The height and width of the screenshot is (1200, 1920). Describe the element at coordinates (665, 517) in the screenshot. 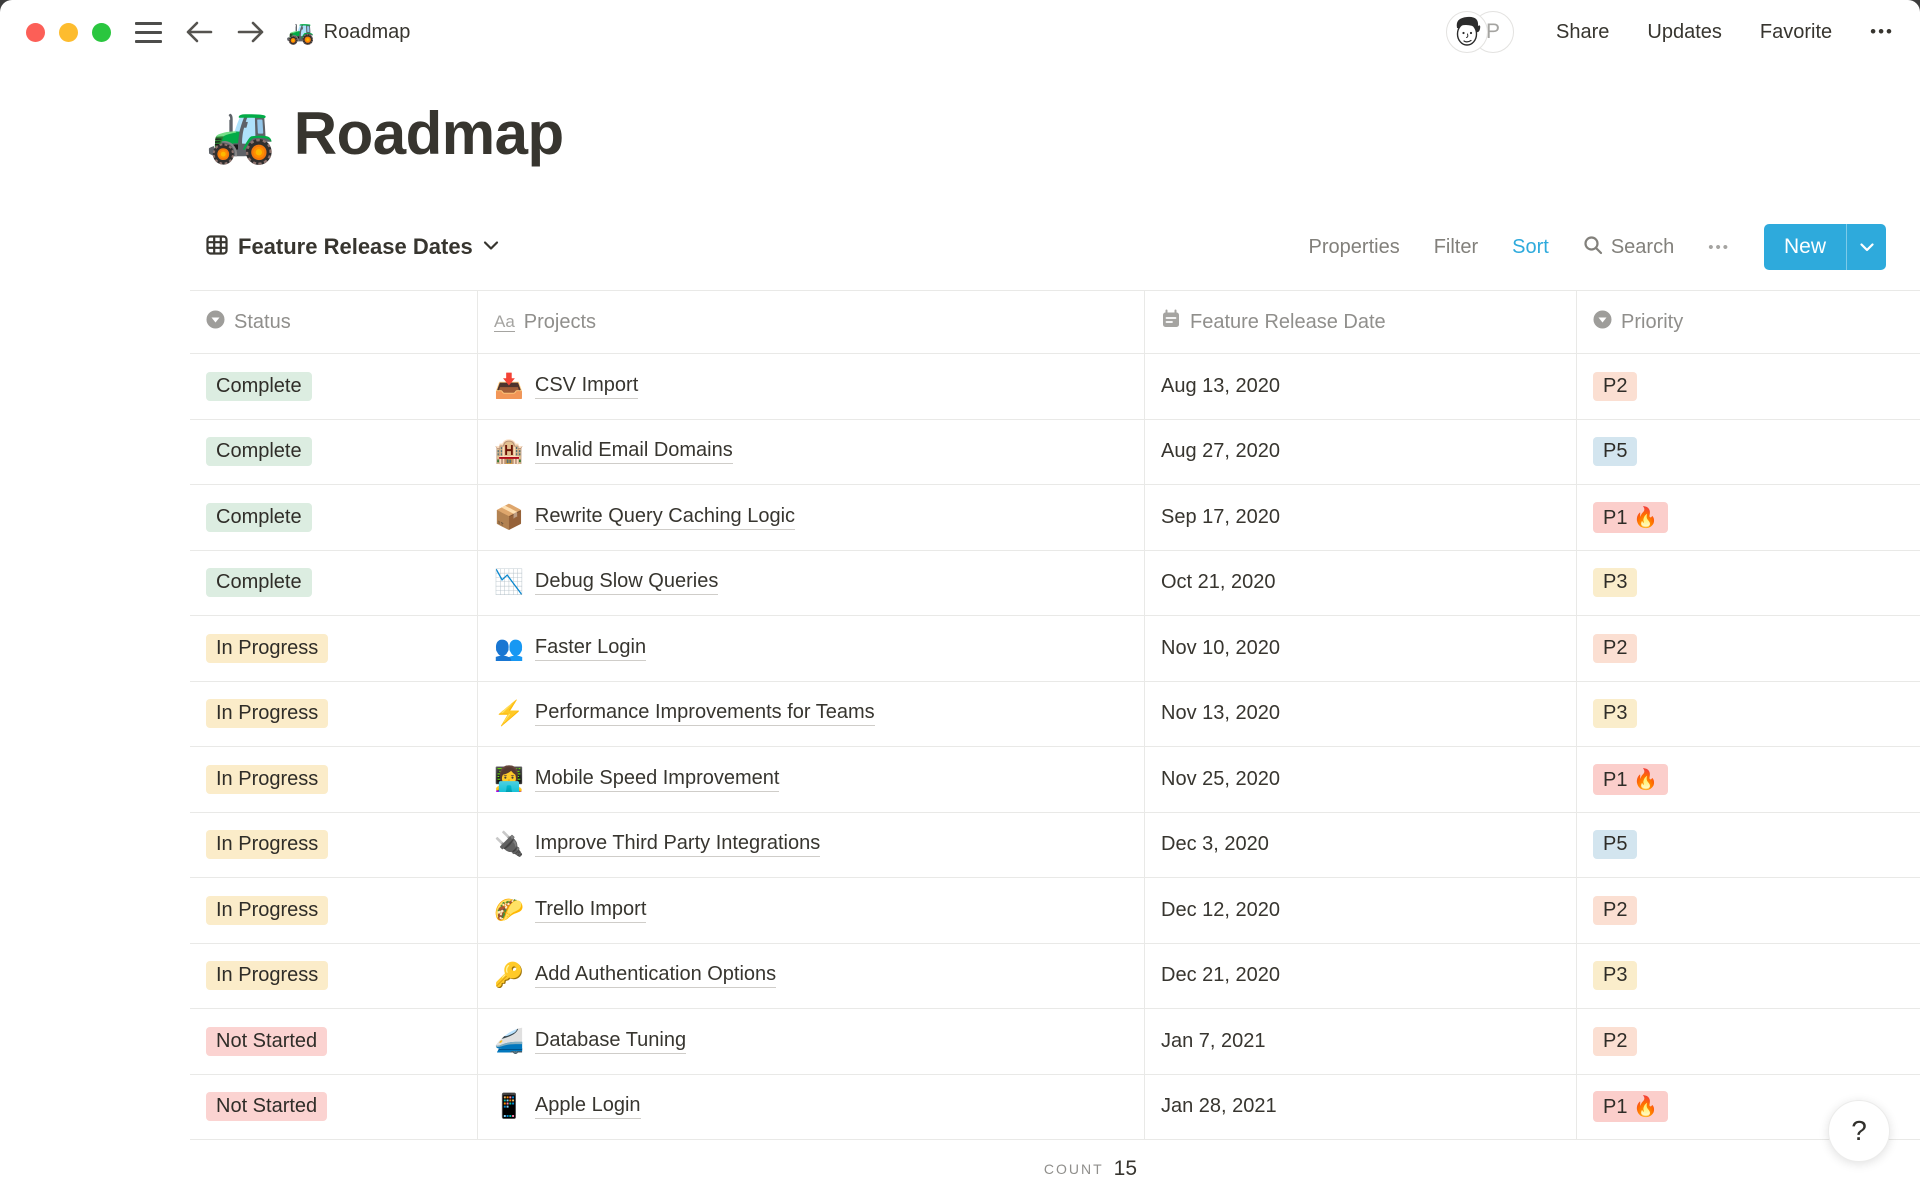

I see `project-link: Rewrite Query Caching Logic` at that location.